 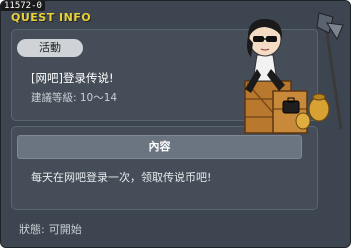 I want to click on quest-name: [网吧]登录传说!, so click(x=72, y=78).